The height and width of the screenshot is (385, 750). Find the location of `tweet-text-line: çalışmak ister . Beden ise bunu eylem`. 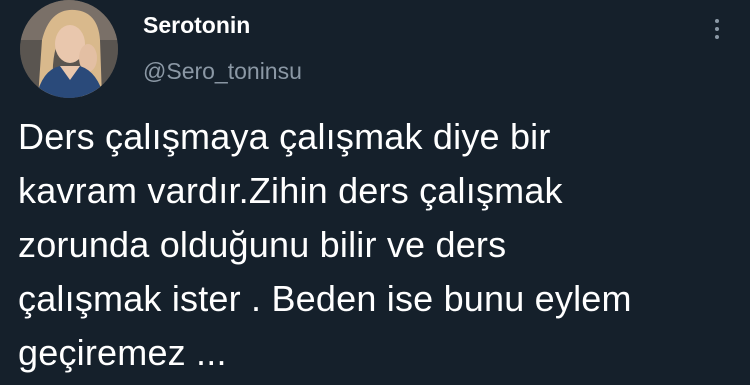

tweet-text-line: çalışmak ister . Beden ise bunu eylem is located at coordinates (325, 298).